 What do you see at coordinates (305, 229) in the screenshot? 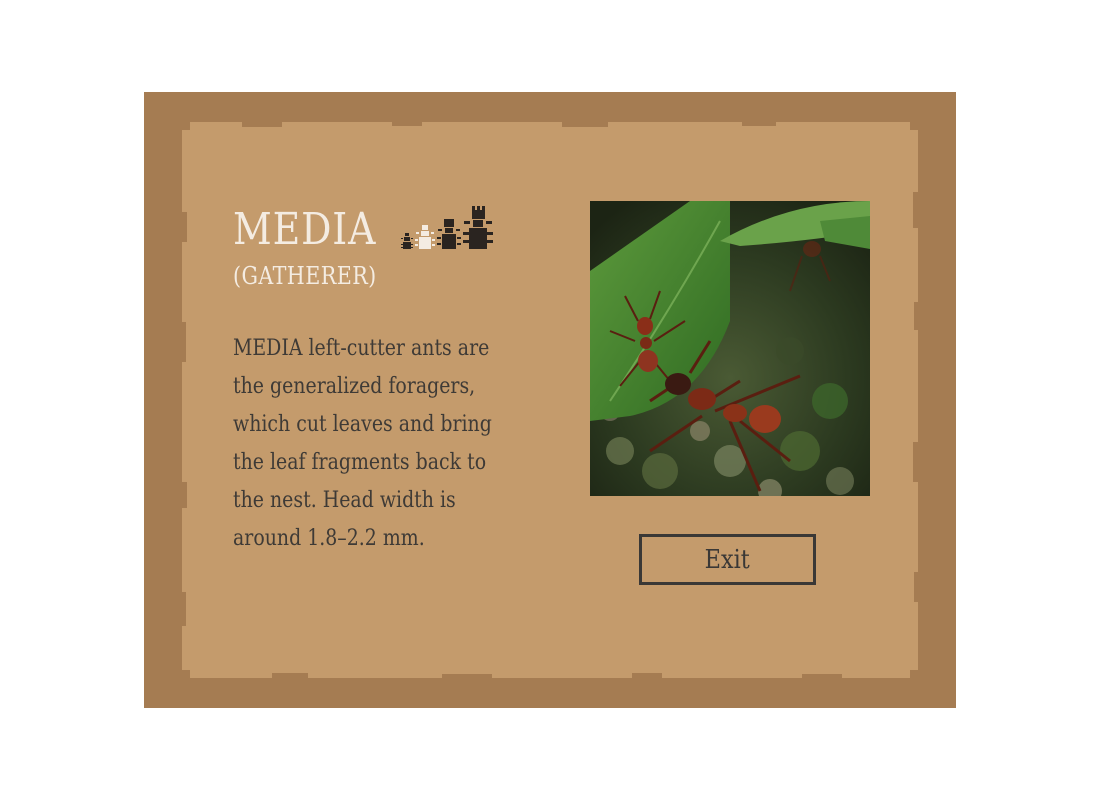
I see `caste-title: MEDIA` at bounding box center [305, 229].